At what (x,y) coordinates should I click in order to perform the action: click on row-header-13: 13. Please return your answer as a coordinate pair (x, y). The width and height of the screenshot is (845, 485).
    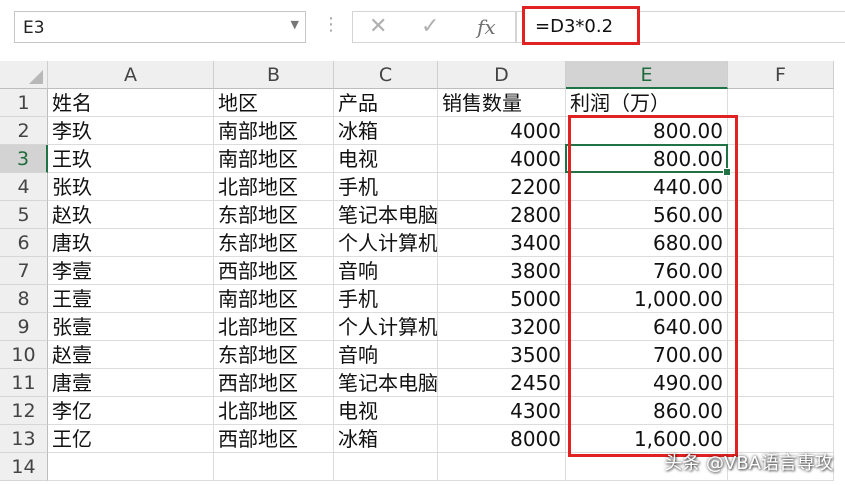
    Looking at the image, I should click on (24, 439).